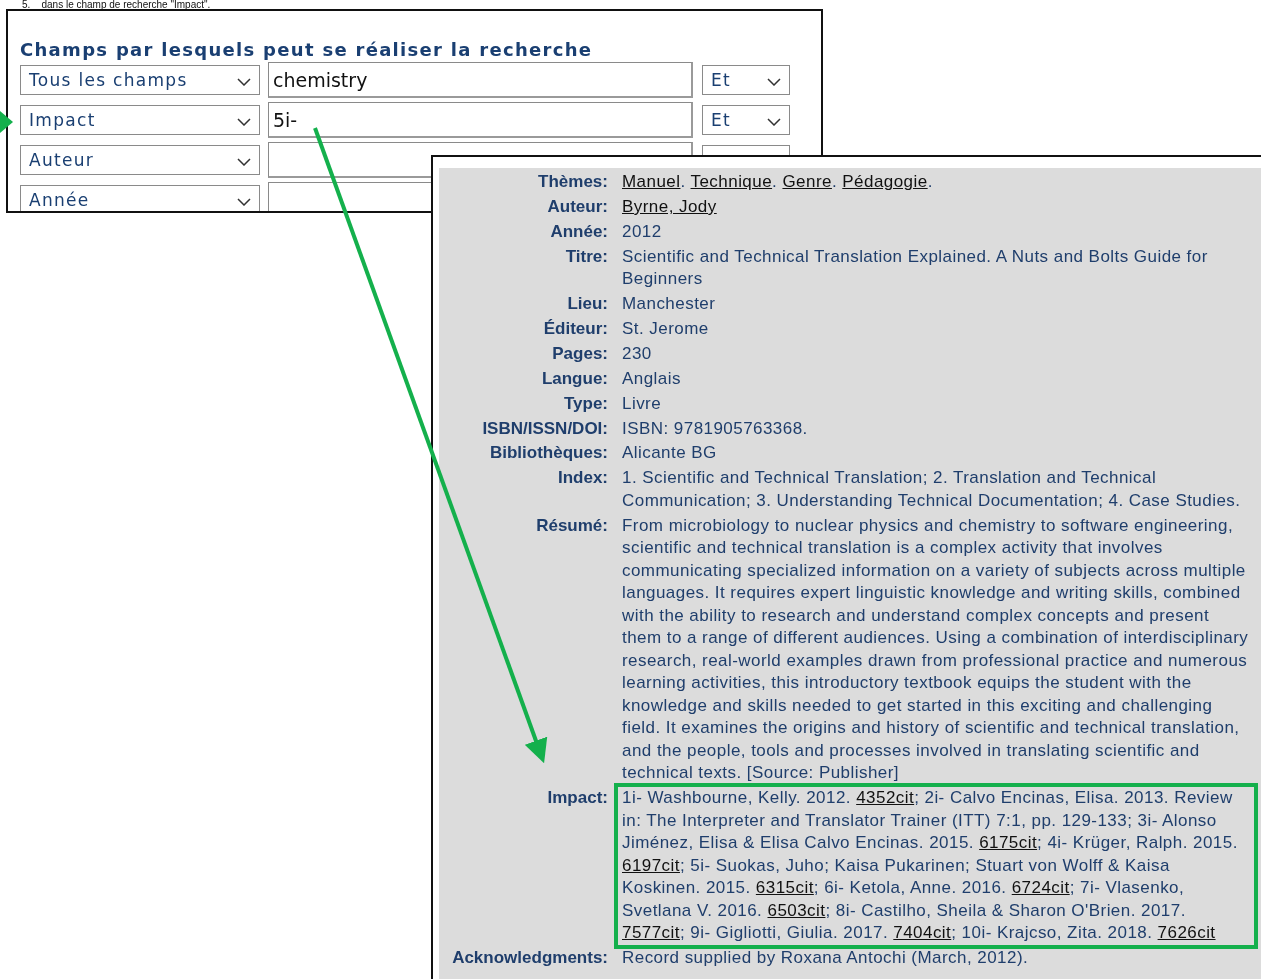 Image resolution: width=1261 pixels, height=979 pixels. What do you see at coordinates (578, 231) in the screenshot?
I see `field-label: Année:` at bounding box center [578, 231].